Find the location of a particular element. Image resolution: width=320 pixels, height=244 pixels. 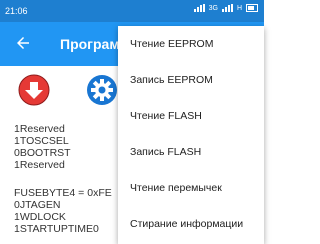

fuse-line: 0BOOTRST is located at coordinates (42, 153).